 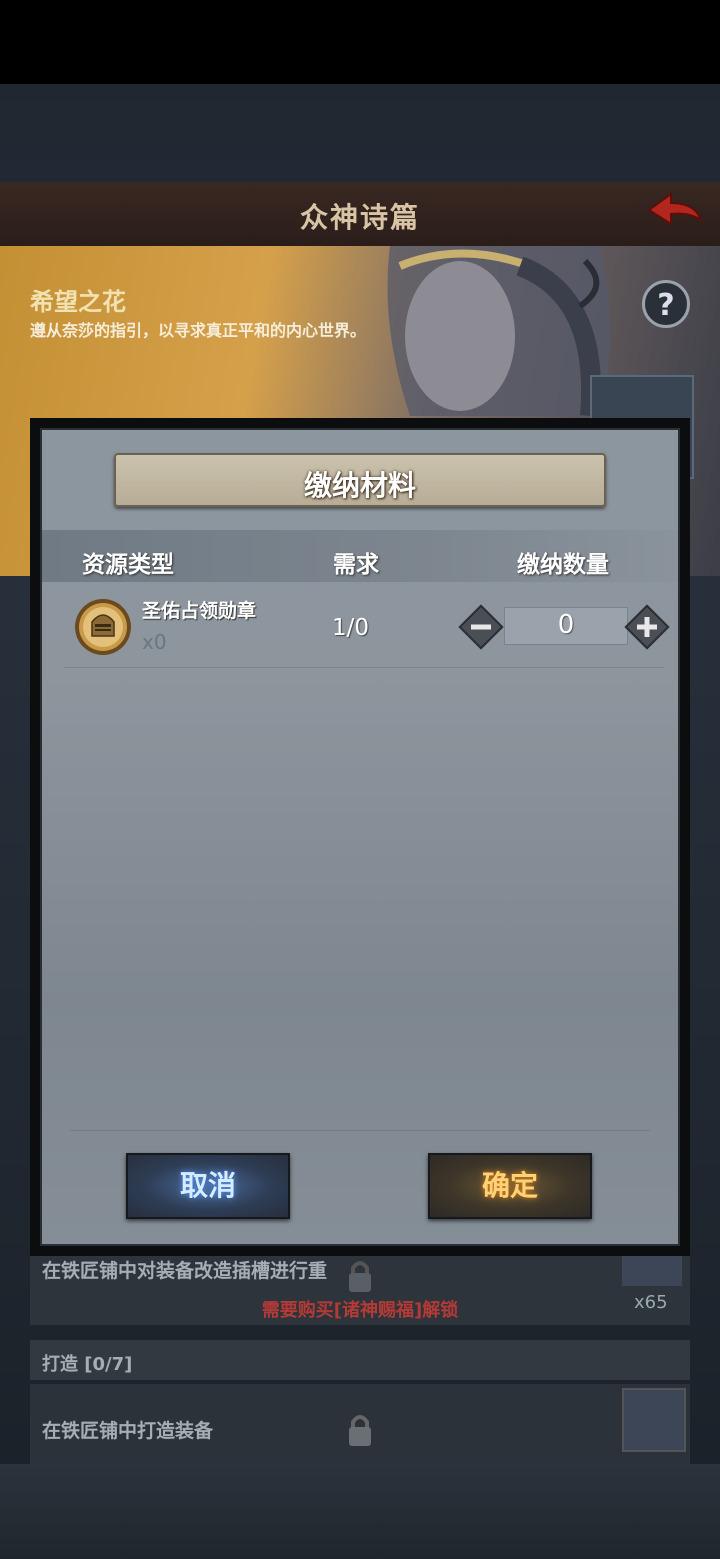 I want to click on minus-icon, so click(x=481, y=627).